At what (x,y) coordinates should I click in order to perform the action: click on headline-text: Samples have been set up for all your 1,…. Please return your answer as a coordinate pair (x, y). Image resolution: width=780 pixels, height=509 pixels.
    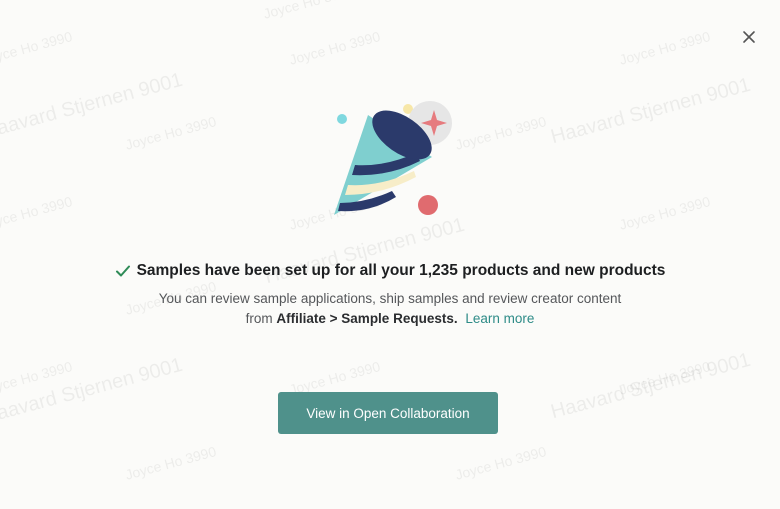
    Looking at the image, I should click on (401, 270).